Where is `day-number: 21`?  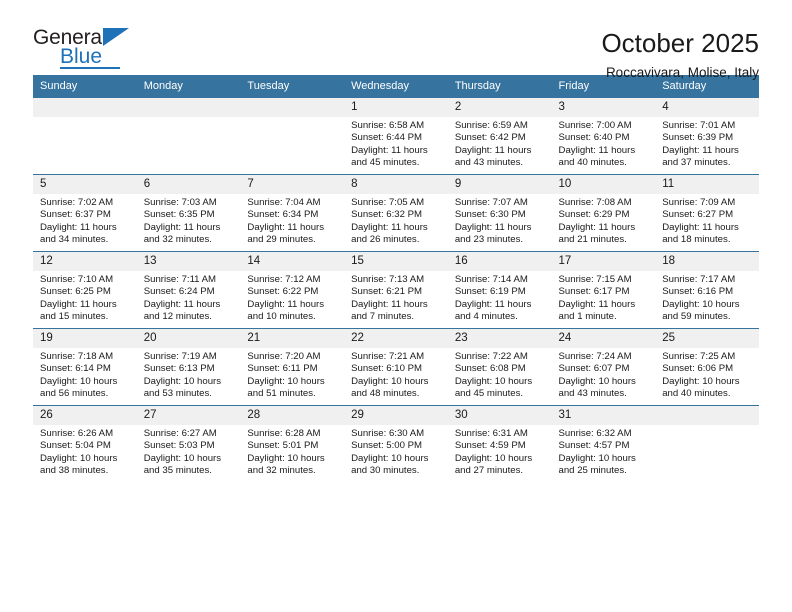 day-number: 21 is located at coordinates (292, 338).